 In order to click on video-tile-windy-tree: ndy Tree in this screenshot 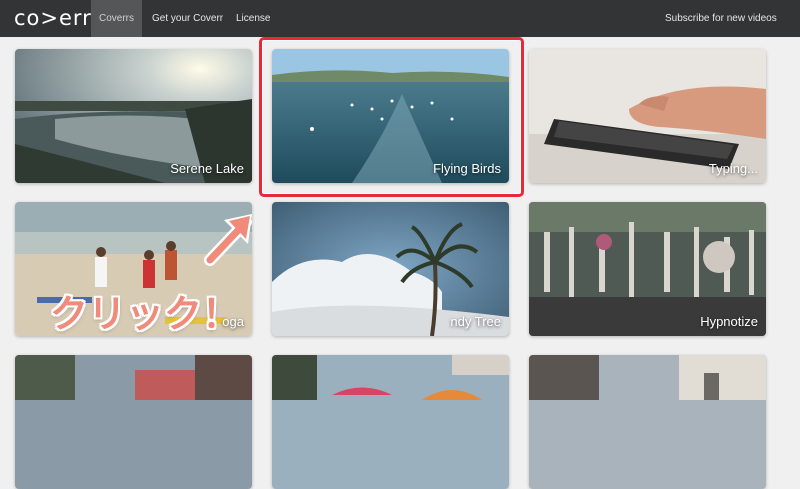, I will do `click(390, 269)`.